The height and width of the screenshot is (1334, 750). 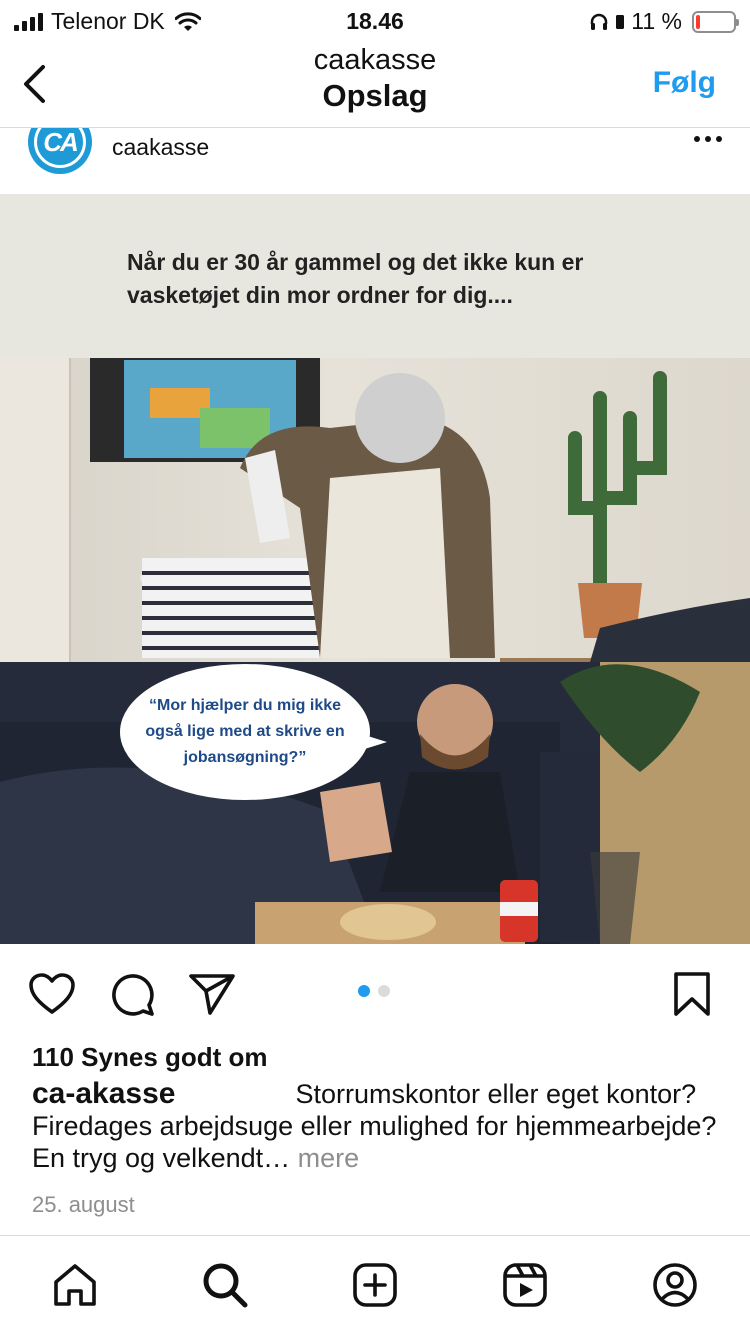 What do you see at coordinates (150, 1057) in the screenshot?
I see `like-count: 110 Synes godt om` at bounding box center [150, 1057].